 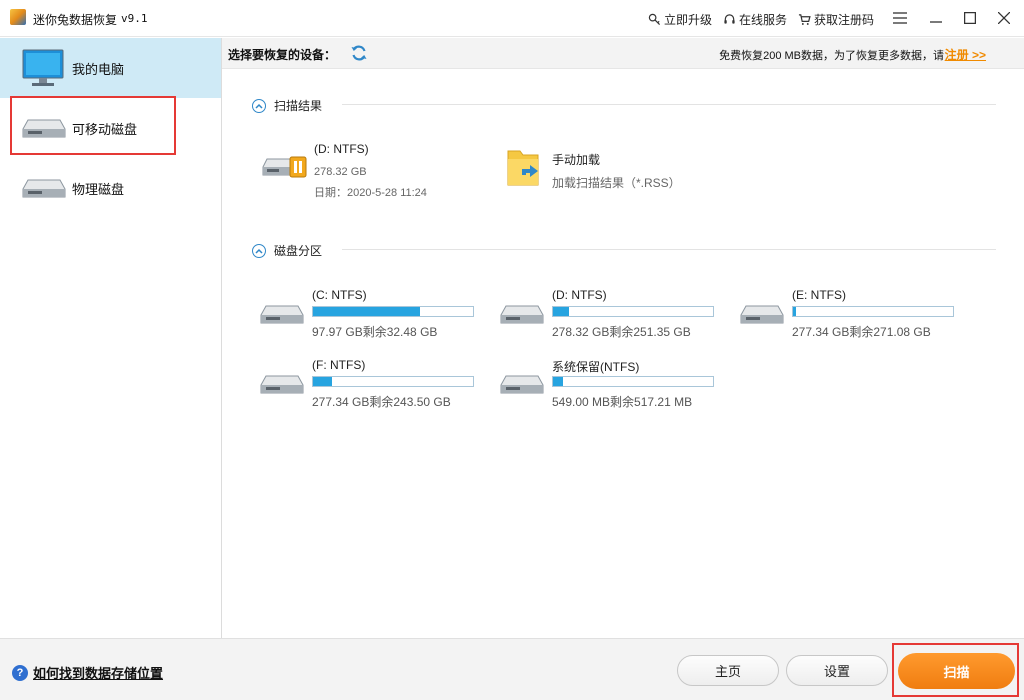 I want to click on app-logo-icon, so click(x=18, y=17).